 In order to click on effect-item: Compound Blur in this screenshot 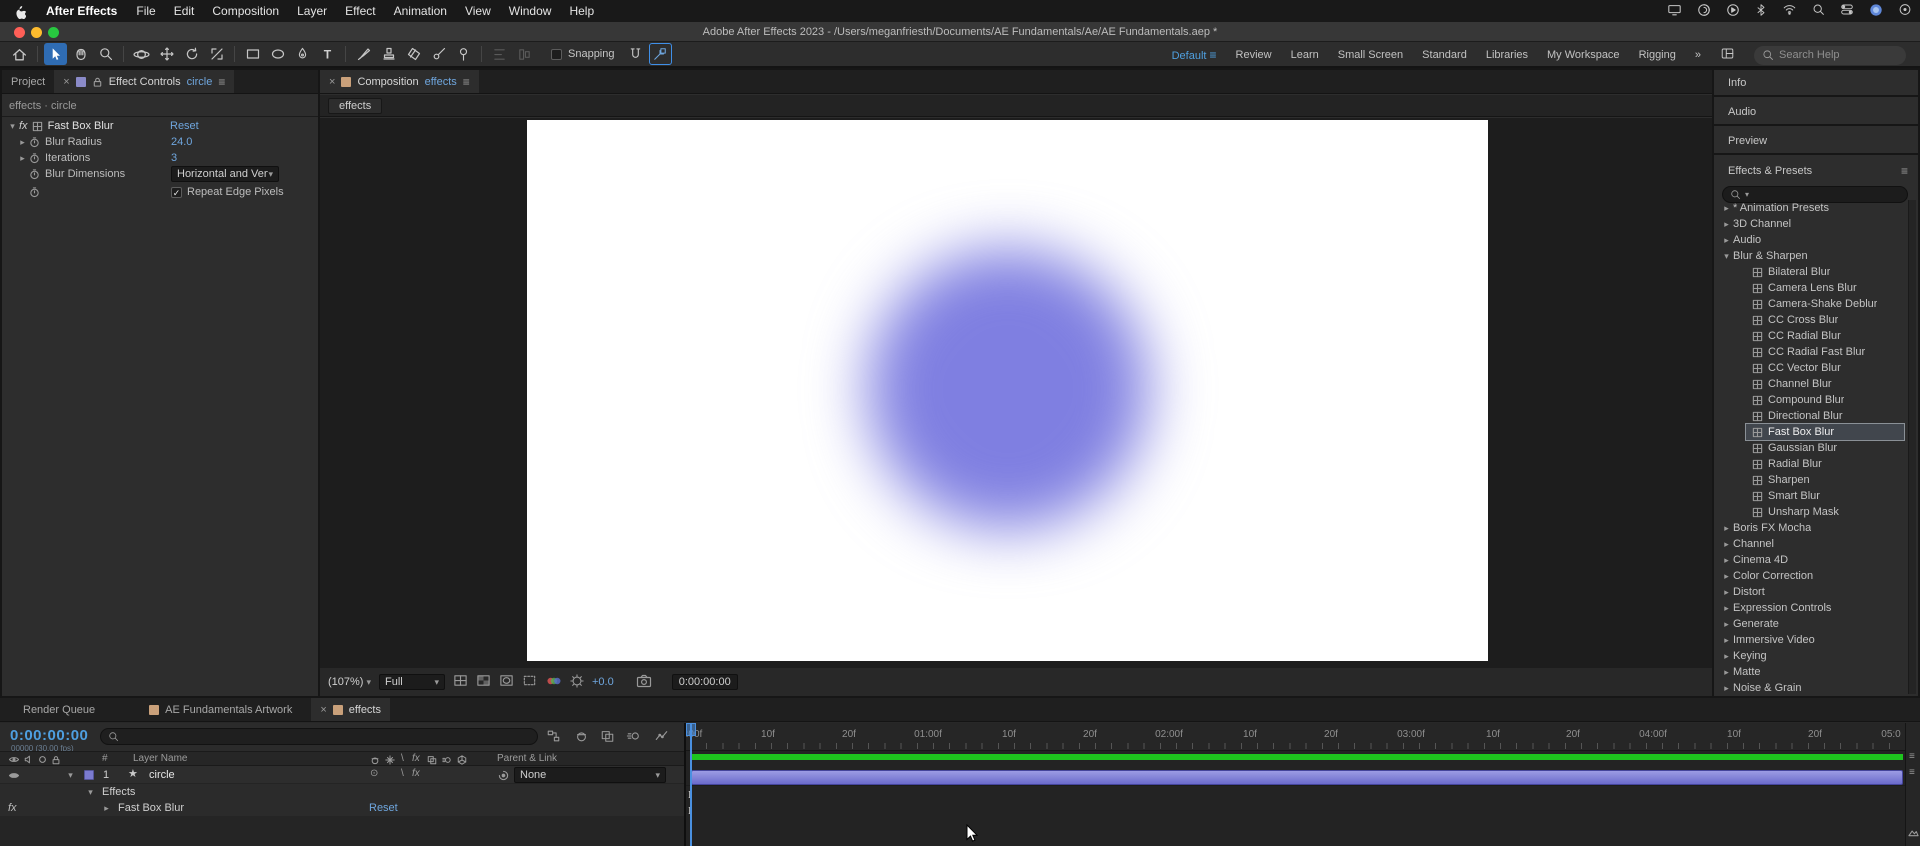, I will do `click(1816, 400)`.